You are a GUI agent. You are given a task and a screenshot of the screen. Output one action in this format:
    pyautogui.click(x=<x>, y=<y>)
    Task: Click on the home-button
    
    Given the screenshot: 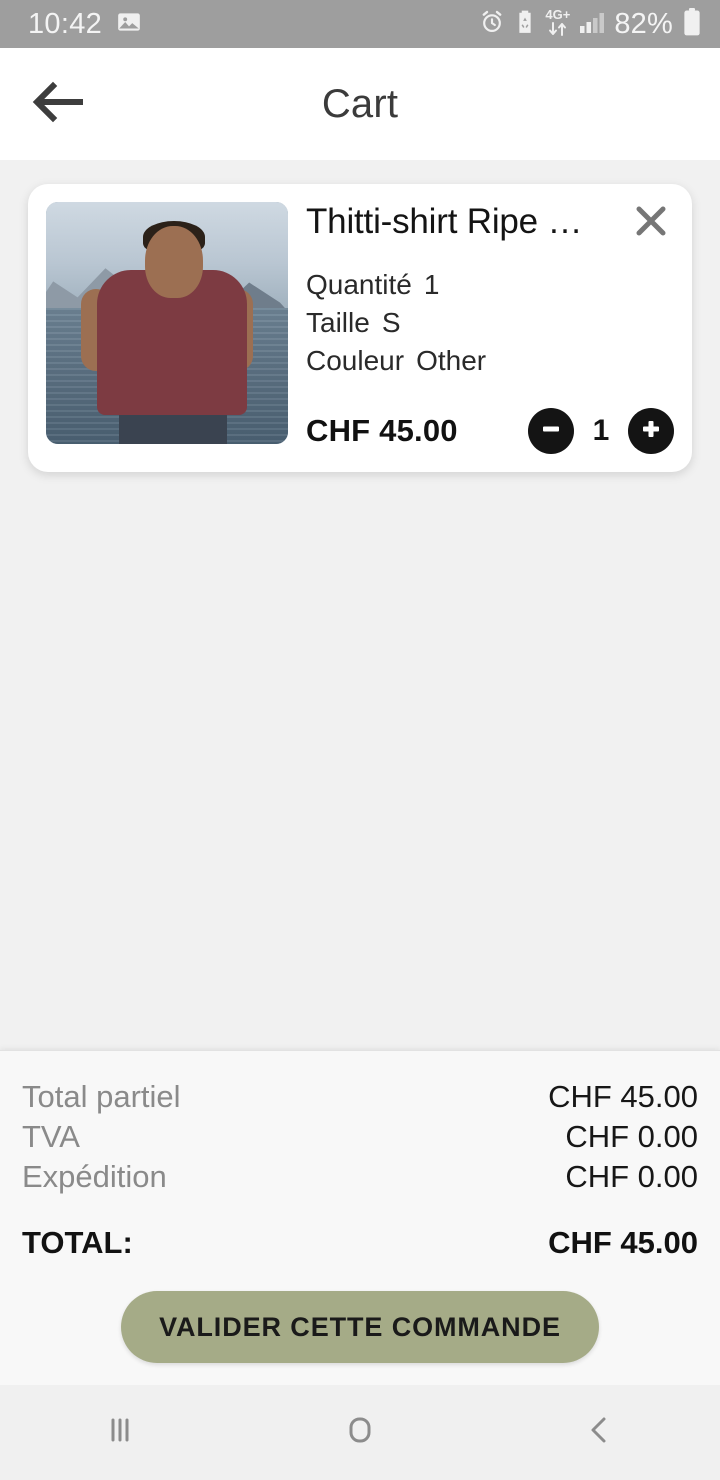 What is the action you would take?
    pyautogui.click(x=360, y=1432)
    